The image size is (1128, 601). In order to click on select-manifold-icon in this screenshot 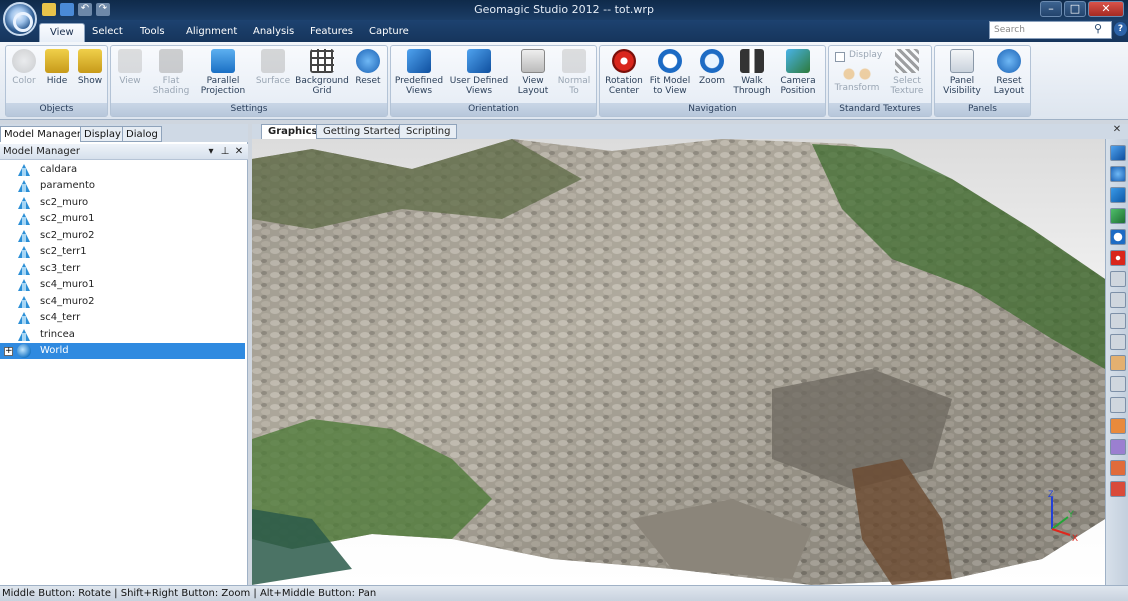, I will do `click(1118, 489)`.